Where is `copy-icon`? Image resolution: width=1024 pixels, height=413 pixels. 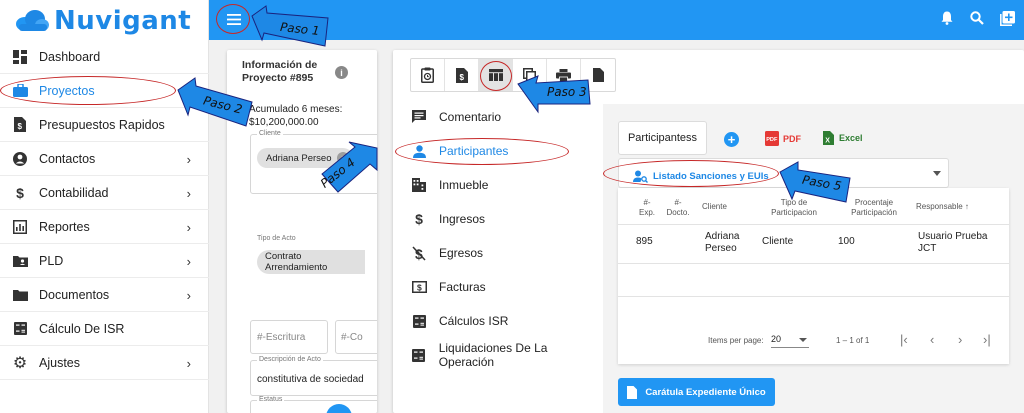 copy-icon is located at coordinates (529, 75).